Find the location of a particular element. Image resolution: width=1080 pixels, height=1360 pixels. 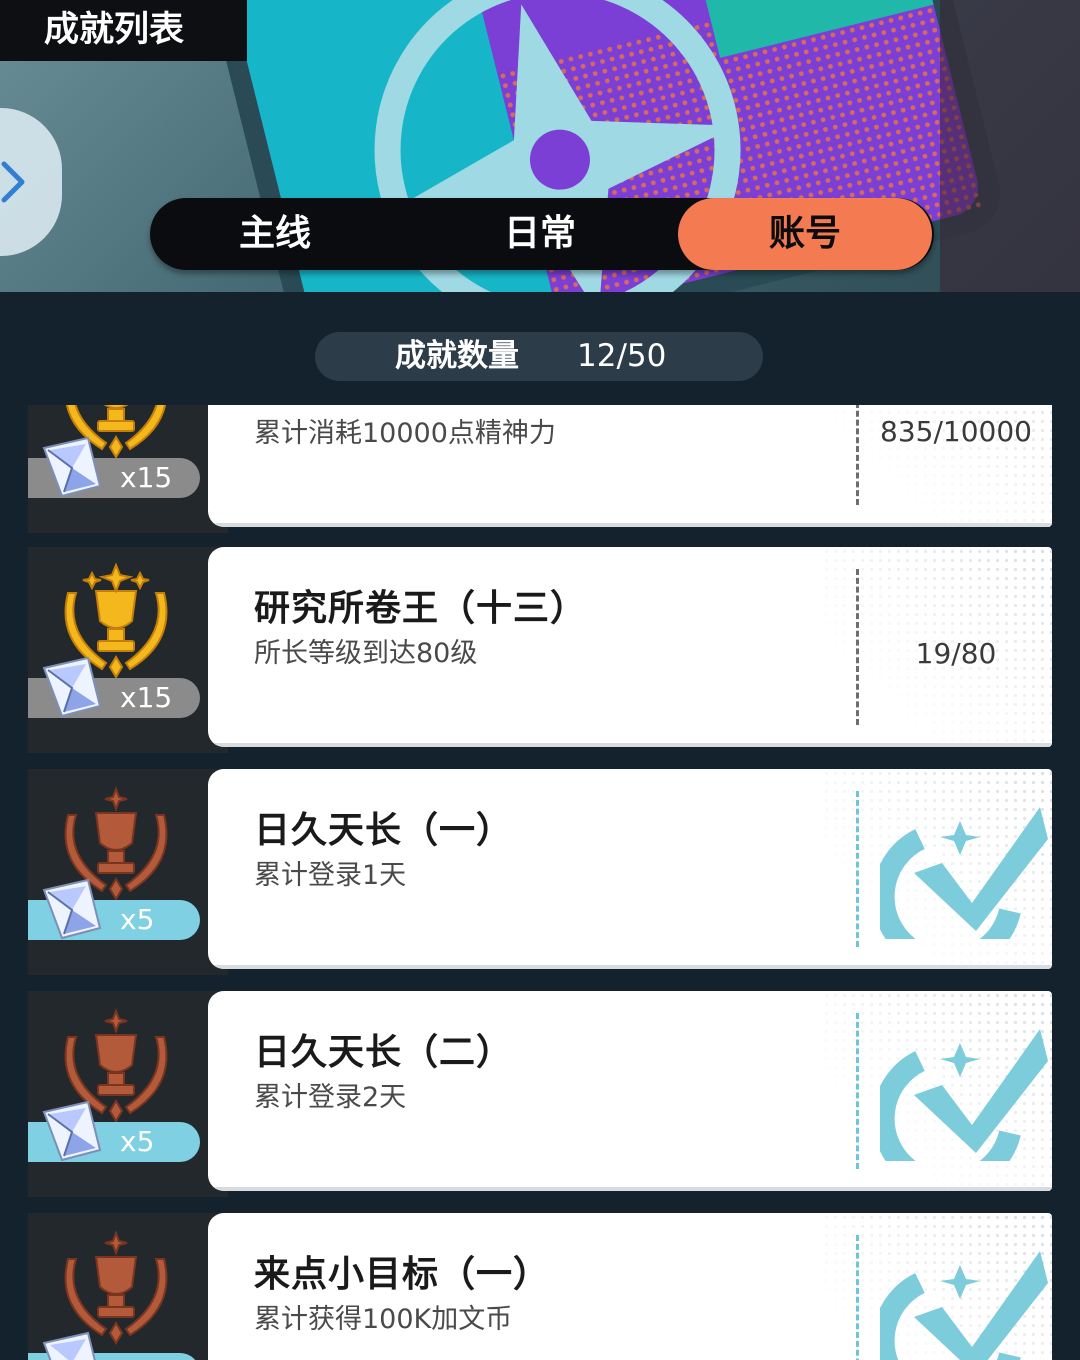

achievement-row: x5 日久天长（一） 累计登录1天 is located at coordinates (540, 872).